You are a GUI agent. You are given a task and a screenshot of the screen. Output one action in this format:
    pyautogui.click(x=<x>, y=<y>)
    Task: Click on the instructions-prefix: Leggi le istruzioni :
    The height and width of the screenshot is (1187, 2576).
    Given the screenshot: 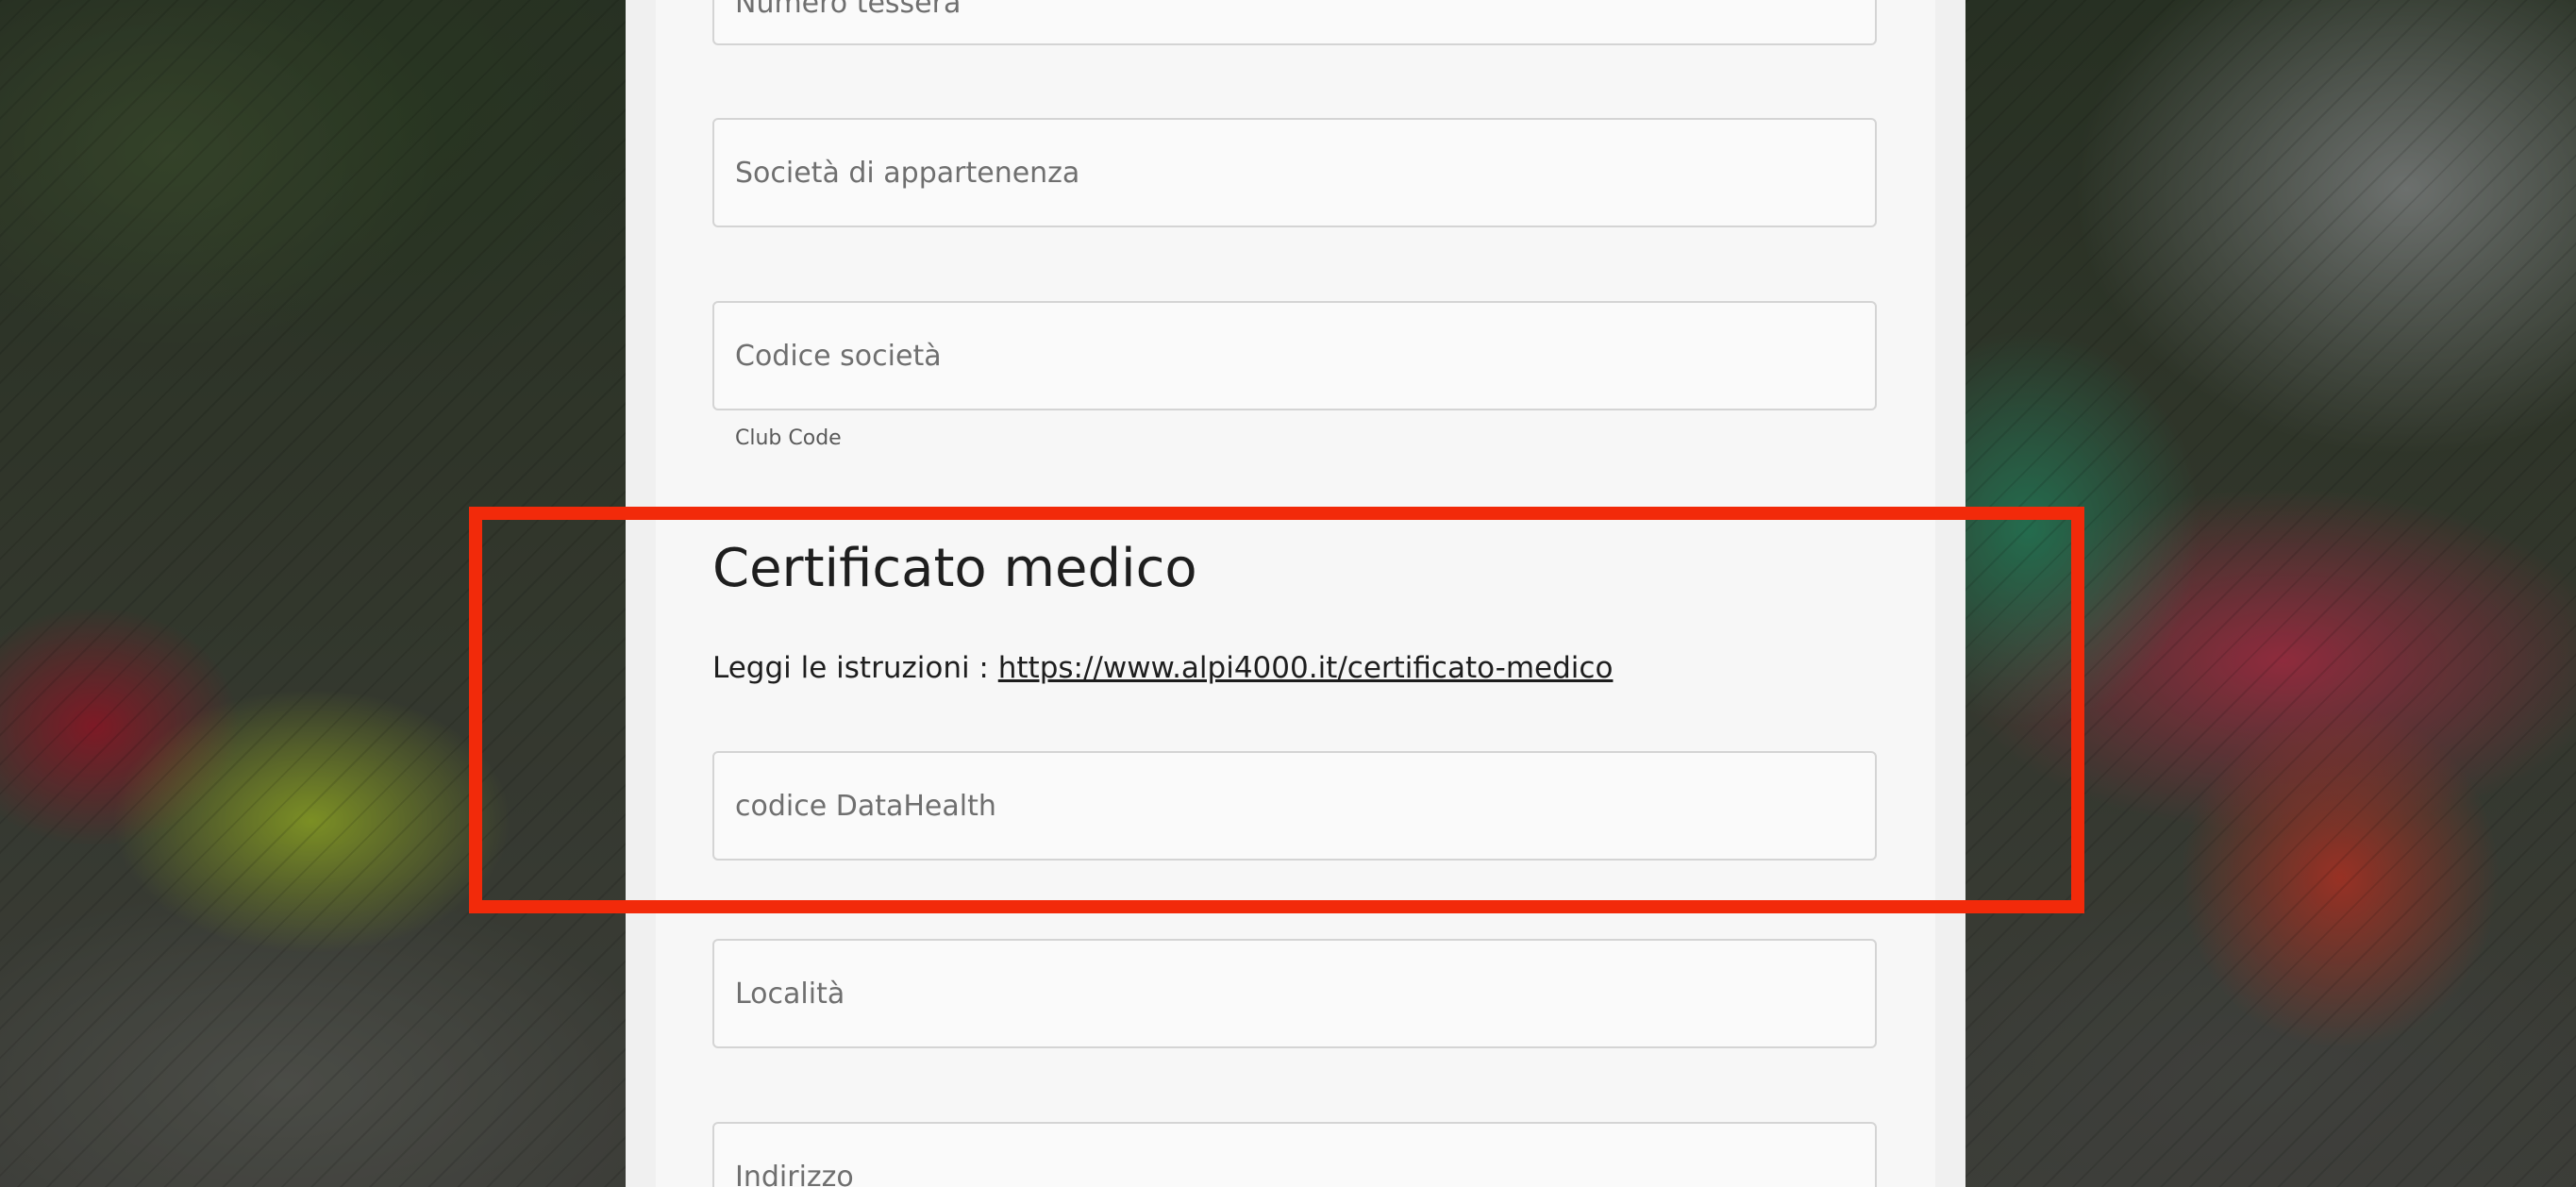 What is the action you would take?
    pyautogui.click(x=855, y=668)
    